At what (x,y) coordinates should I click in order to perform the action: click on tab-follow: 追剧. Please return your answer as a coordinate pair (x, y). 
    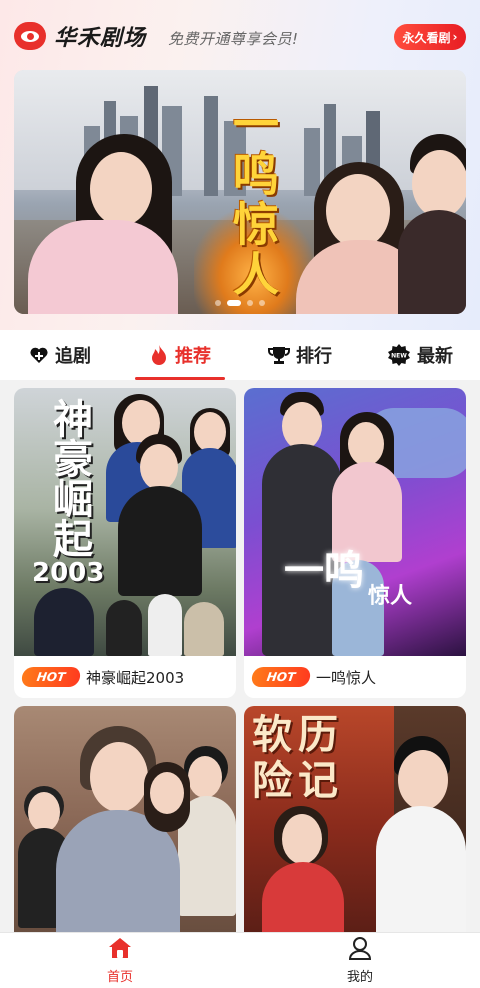
    Looking at the image, I should click on (60, 355).